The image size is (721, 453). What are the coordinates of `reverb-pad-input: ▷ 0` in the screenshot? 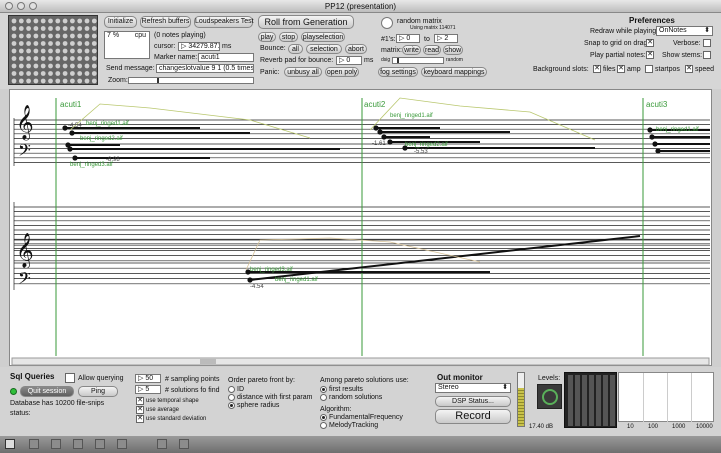 It's located at (349, 60).